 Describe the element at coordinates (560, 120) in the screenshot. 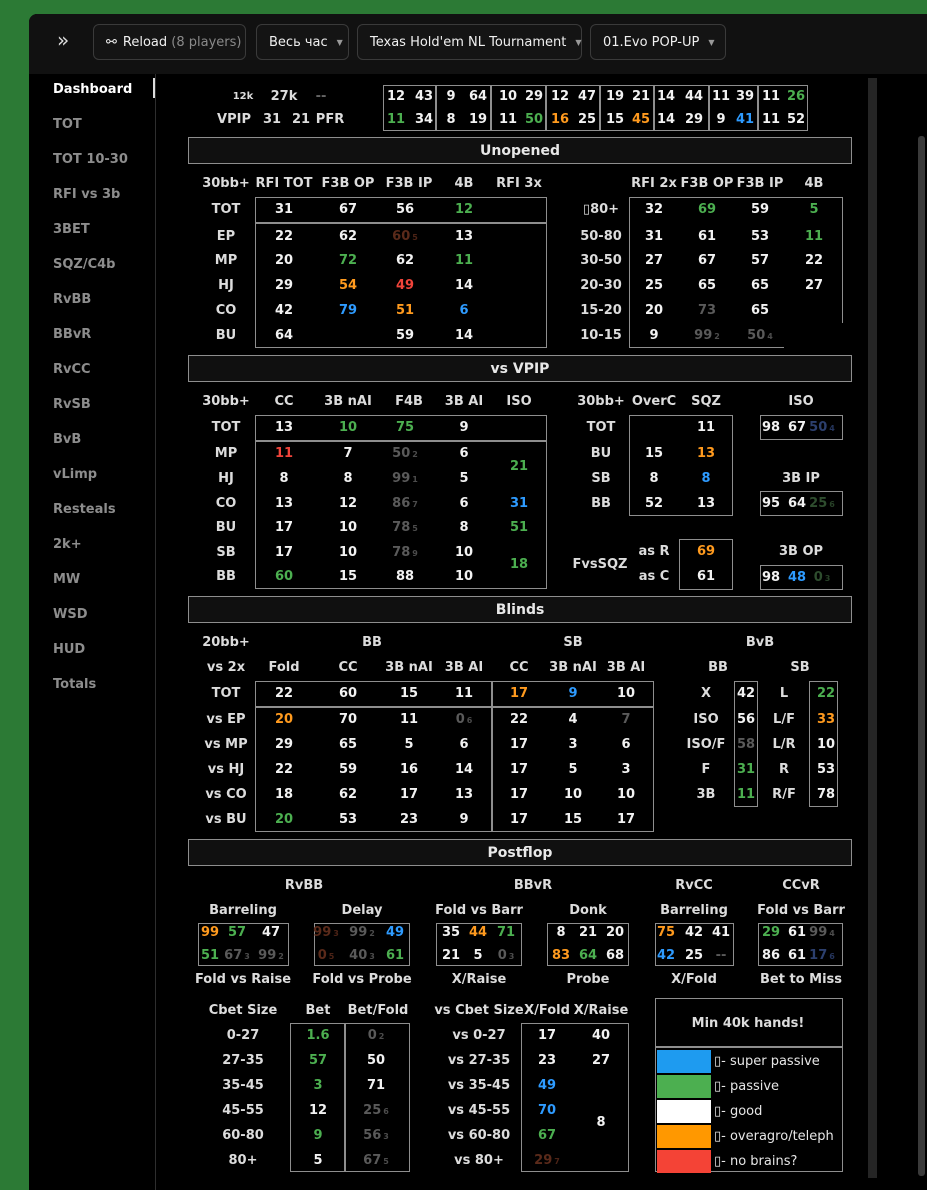

I see `summary-stat: 16` at that location.